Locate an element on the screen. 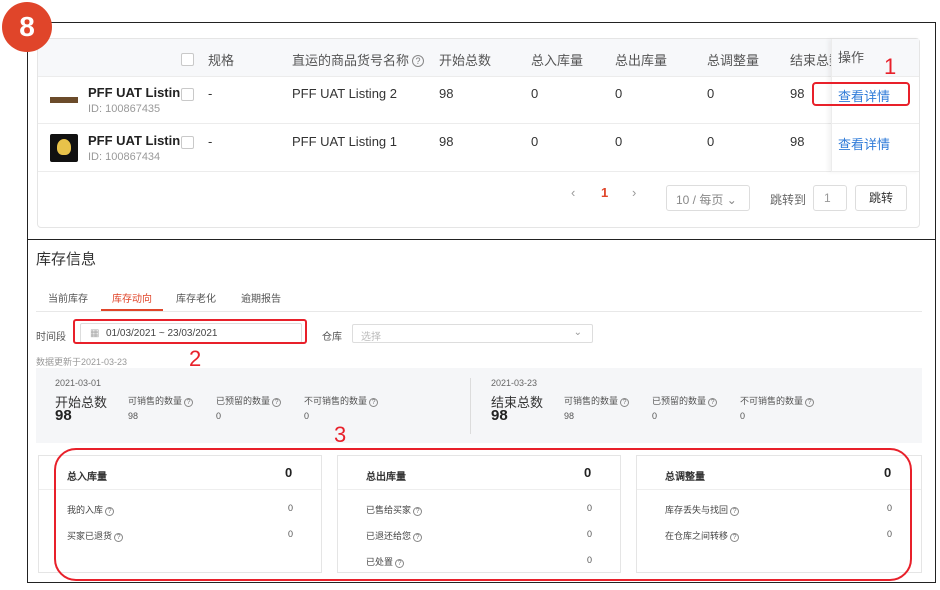  end-unsellable-label: 不可销售的数量? is located at coordinates (777, 400).